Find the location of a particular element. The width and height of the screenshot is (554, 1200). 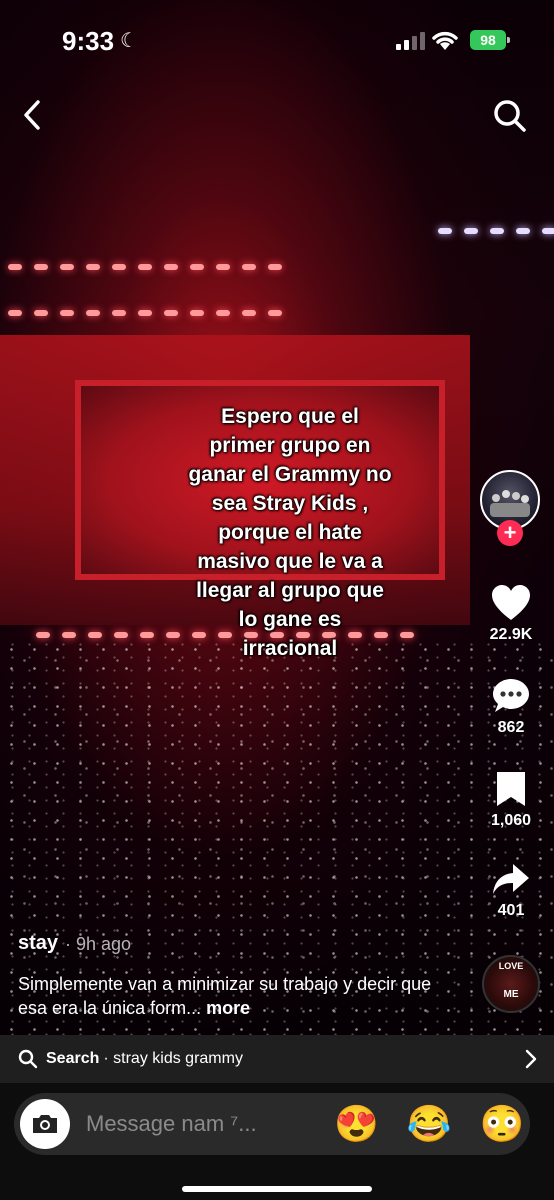

like-button: 22.9K is located at coordinates (511, 614).